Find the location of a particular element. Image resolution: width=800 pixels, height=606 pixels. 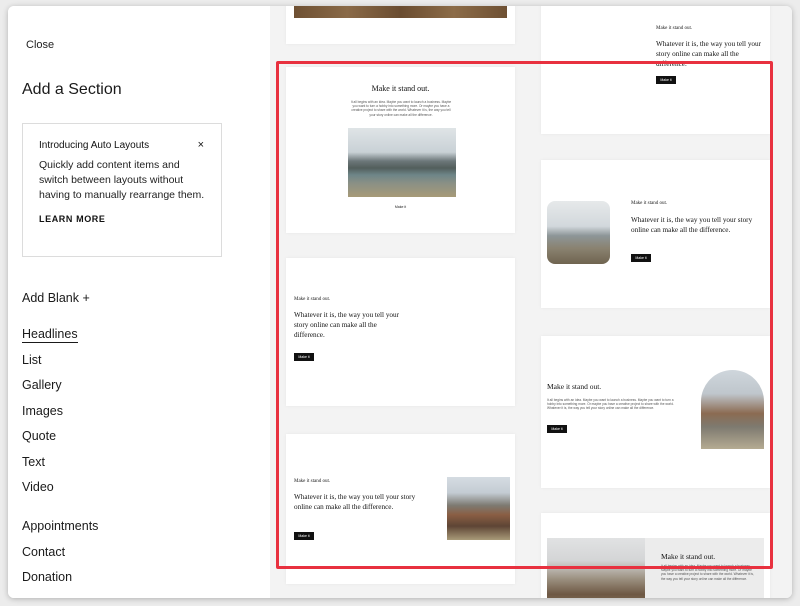

category-item-video: Video is located at coordinates (50, 492).